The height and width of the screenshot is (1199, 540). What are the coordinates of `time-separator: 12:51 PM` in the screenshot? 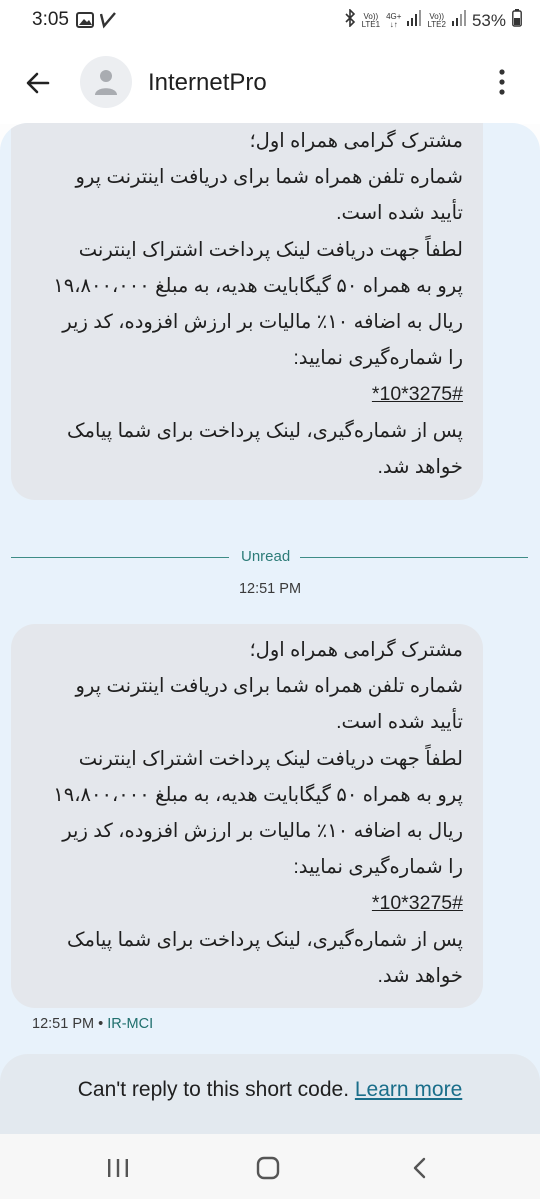 It's located at (270, 589).